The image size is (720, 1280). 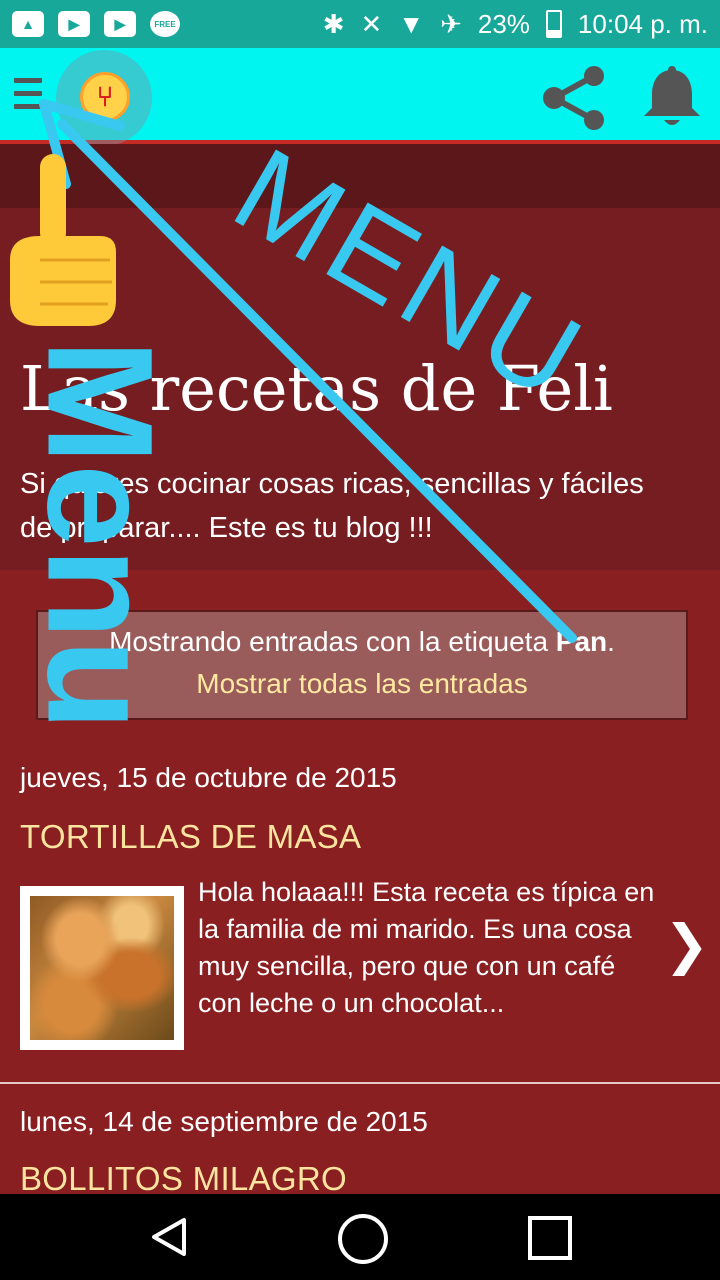 I want to click on mute-icon: ✕, so click(x=371, y=24).